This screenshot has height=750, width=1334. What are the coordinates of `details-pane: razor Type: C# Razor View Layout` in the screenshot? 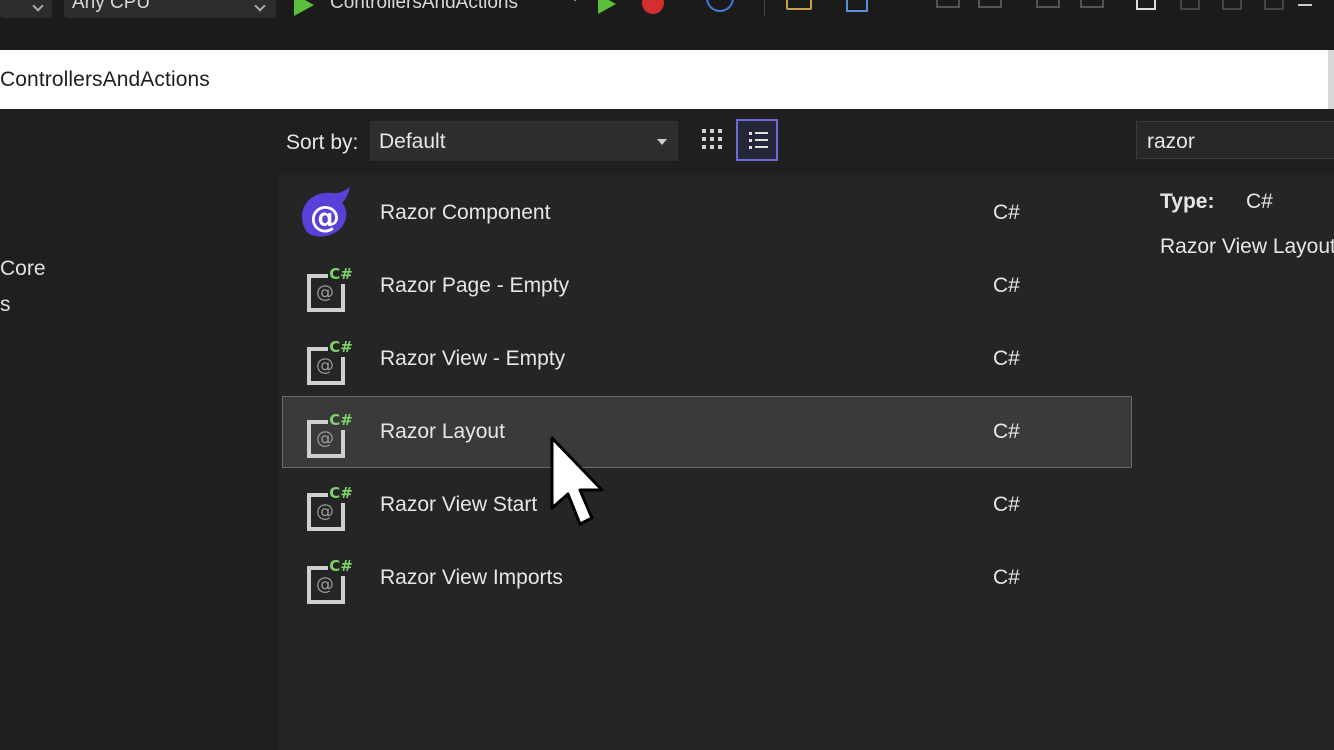 It's located at (1234, 429).